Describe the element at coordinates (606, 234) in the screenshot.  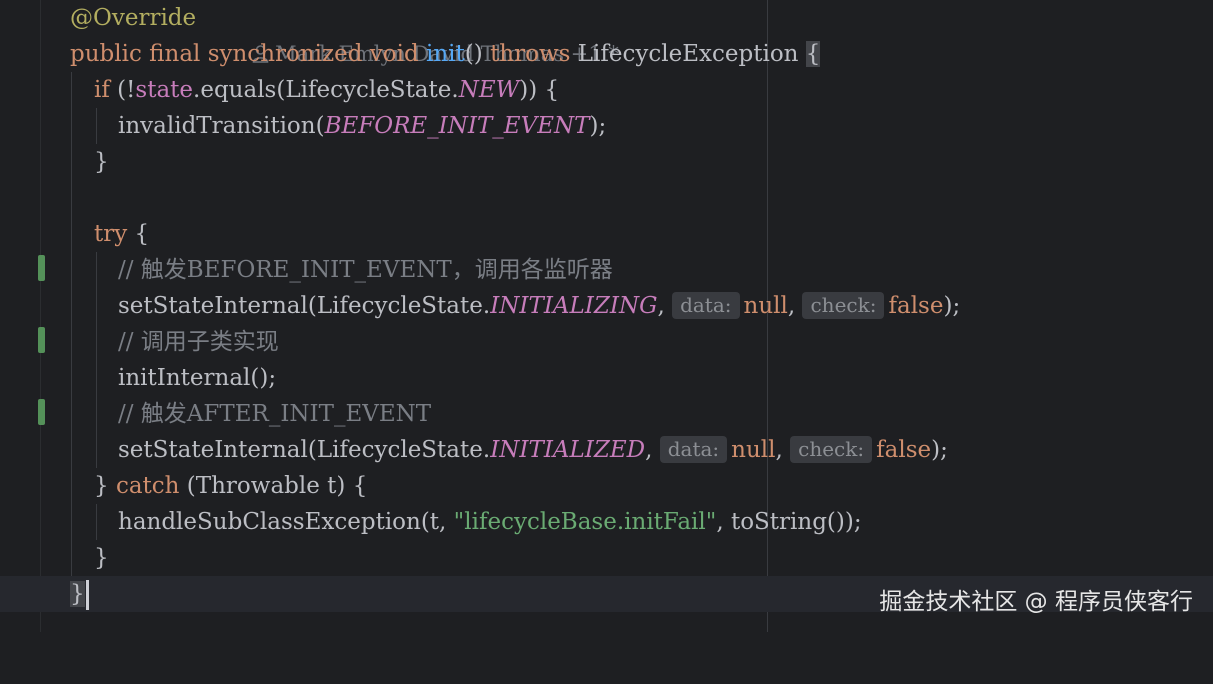
I see `code-line: try {` at that location.